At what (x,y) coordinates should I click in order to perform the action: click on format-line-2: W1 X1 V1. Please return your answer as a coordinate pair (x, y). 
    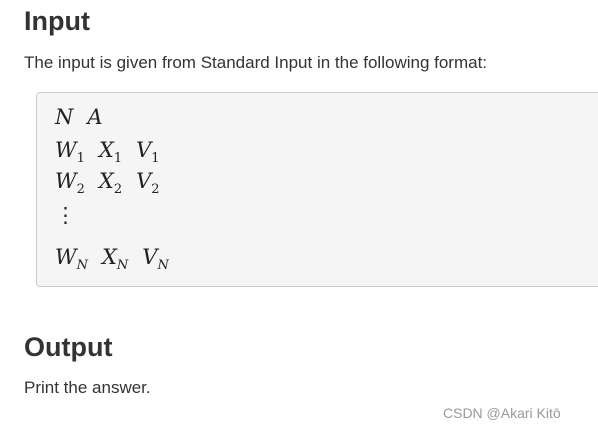
    Looking at the image, I should click on (114, 152).